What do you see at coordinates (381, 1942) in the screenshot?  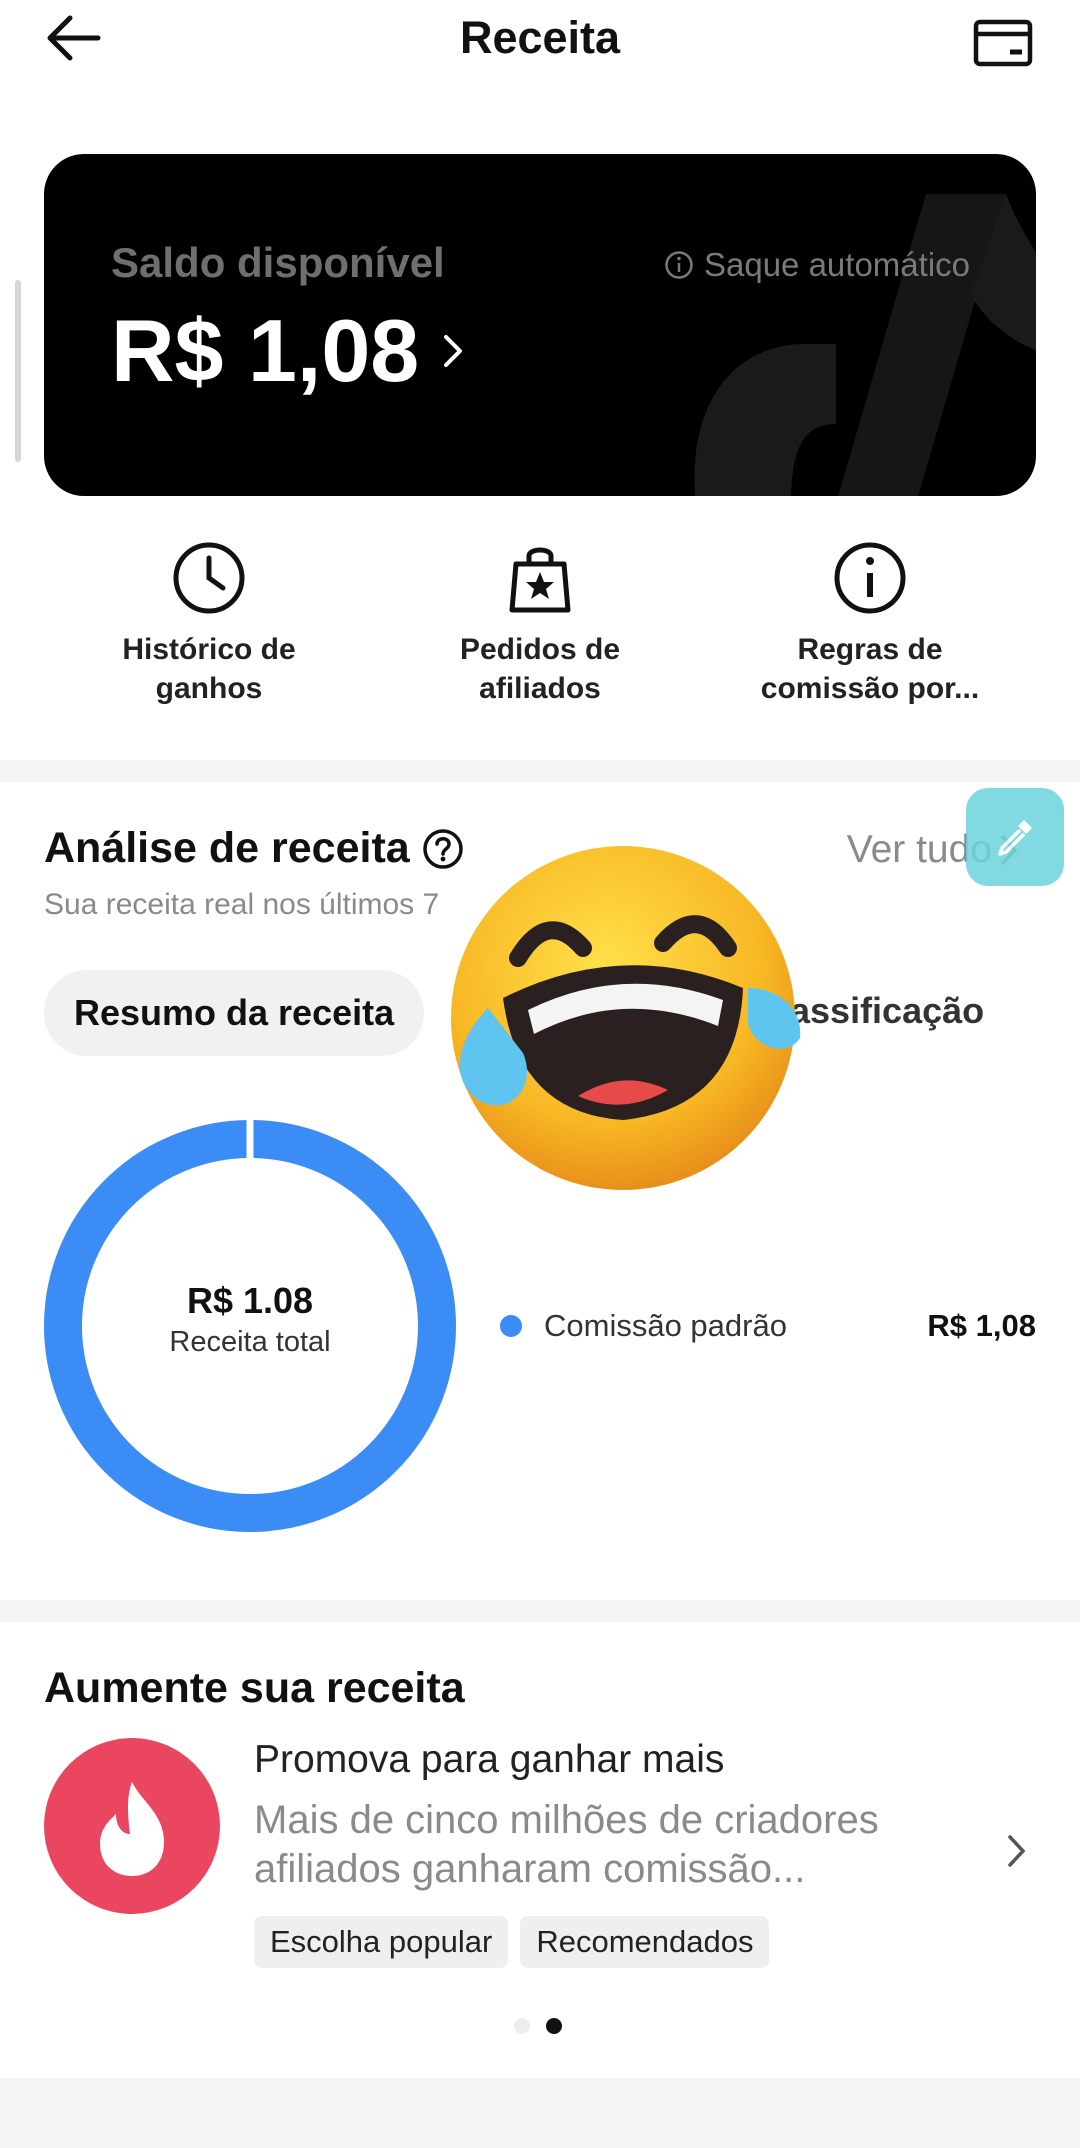 I see `promo-tag: Escolha popular` at bounding box center [381, 1942].